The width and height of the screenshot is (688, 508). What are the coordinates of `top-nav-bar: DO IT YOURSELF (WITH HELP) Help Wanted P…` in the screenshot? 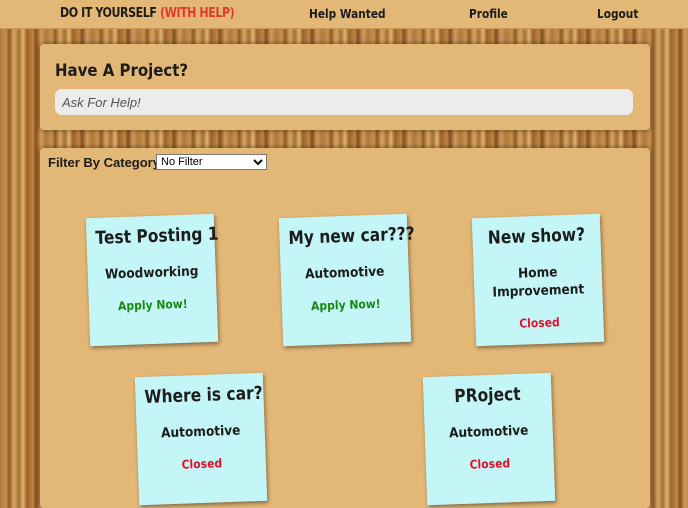 It's located at (344, 14).